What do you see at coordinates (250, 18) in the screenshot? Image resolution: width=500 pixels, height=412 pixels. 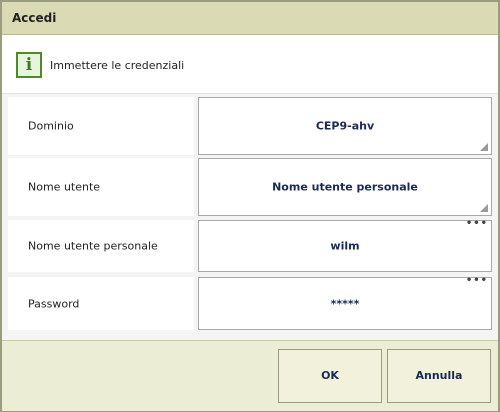 I see `title-bar: Accedi` at bounding box center [250, 18].